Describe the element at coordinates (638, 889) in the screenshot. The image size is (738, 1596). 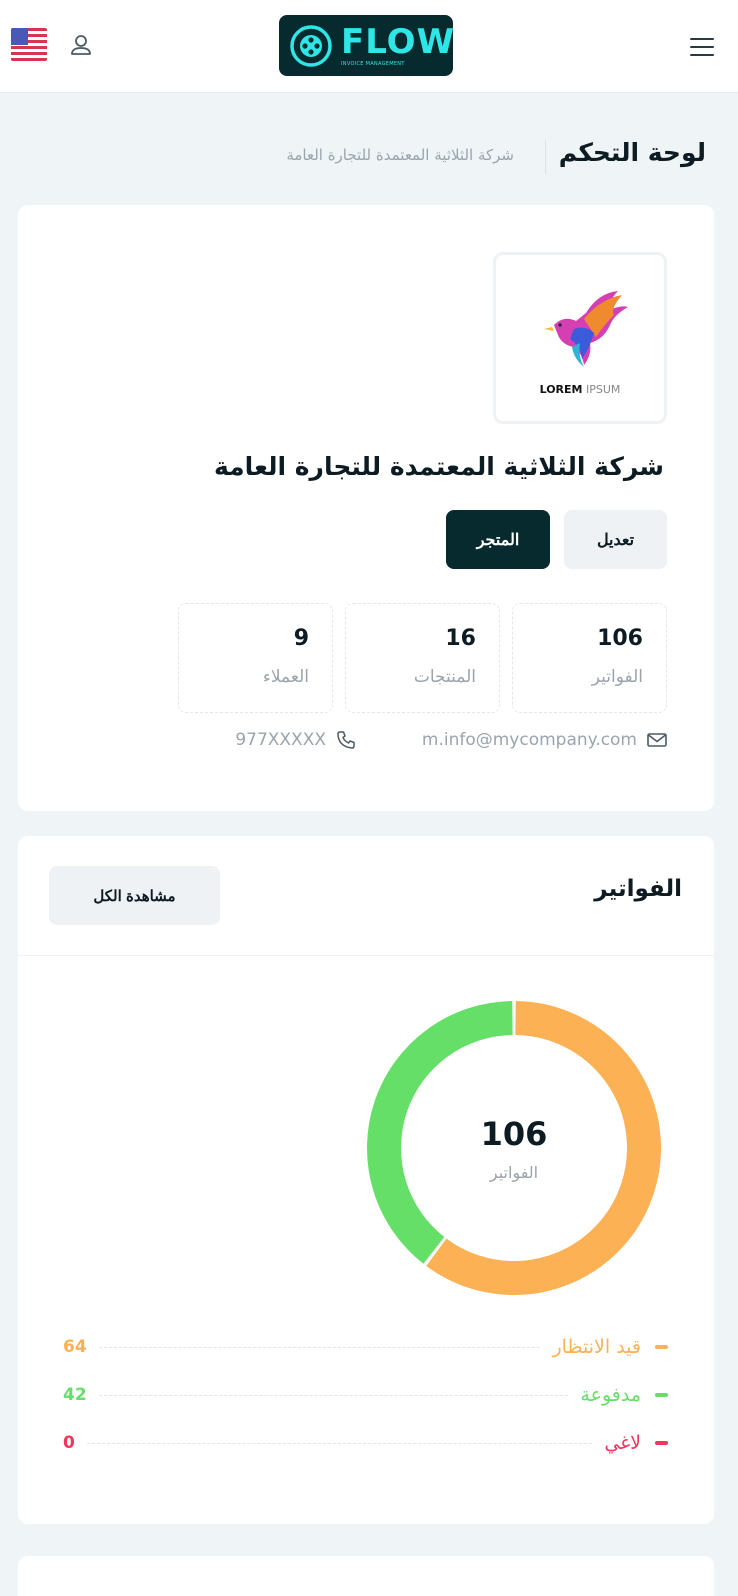
I see `invoices-title: الفواتير` at that location.